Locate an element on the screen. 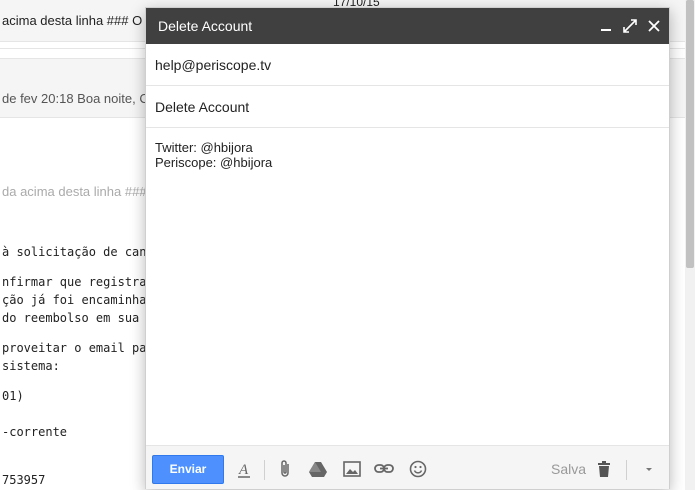 The width and height of the screenshot is (695, 490). draft-saved-status: Salva is located at coordinates (569, 469).